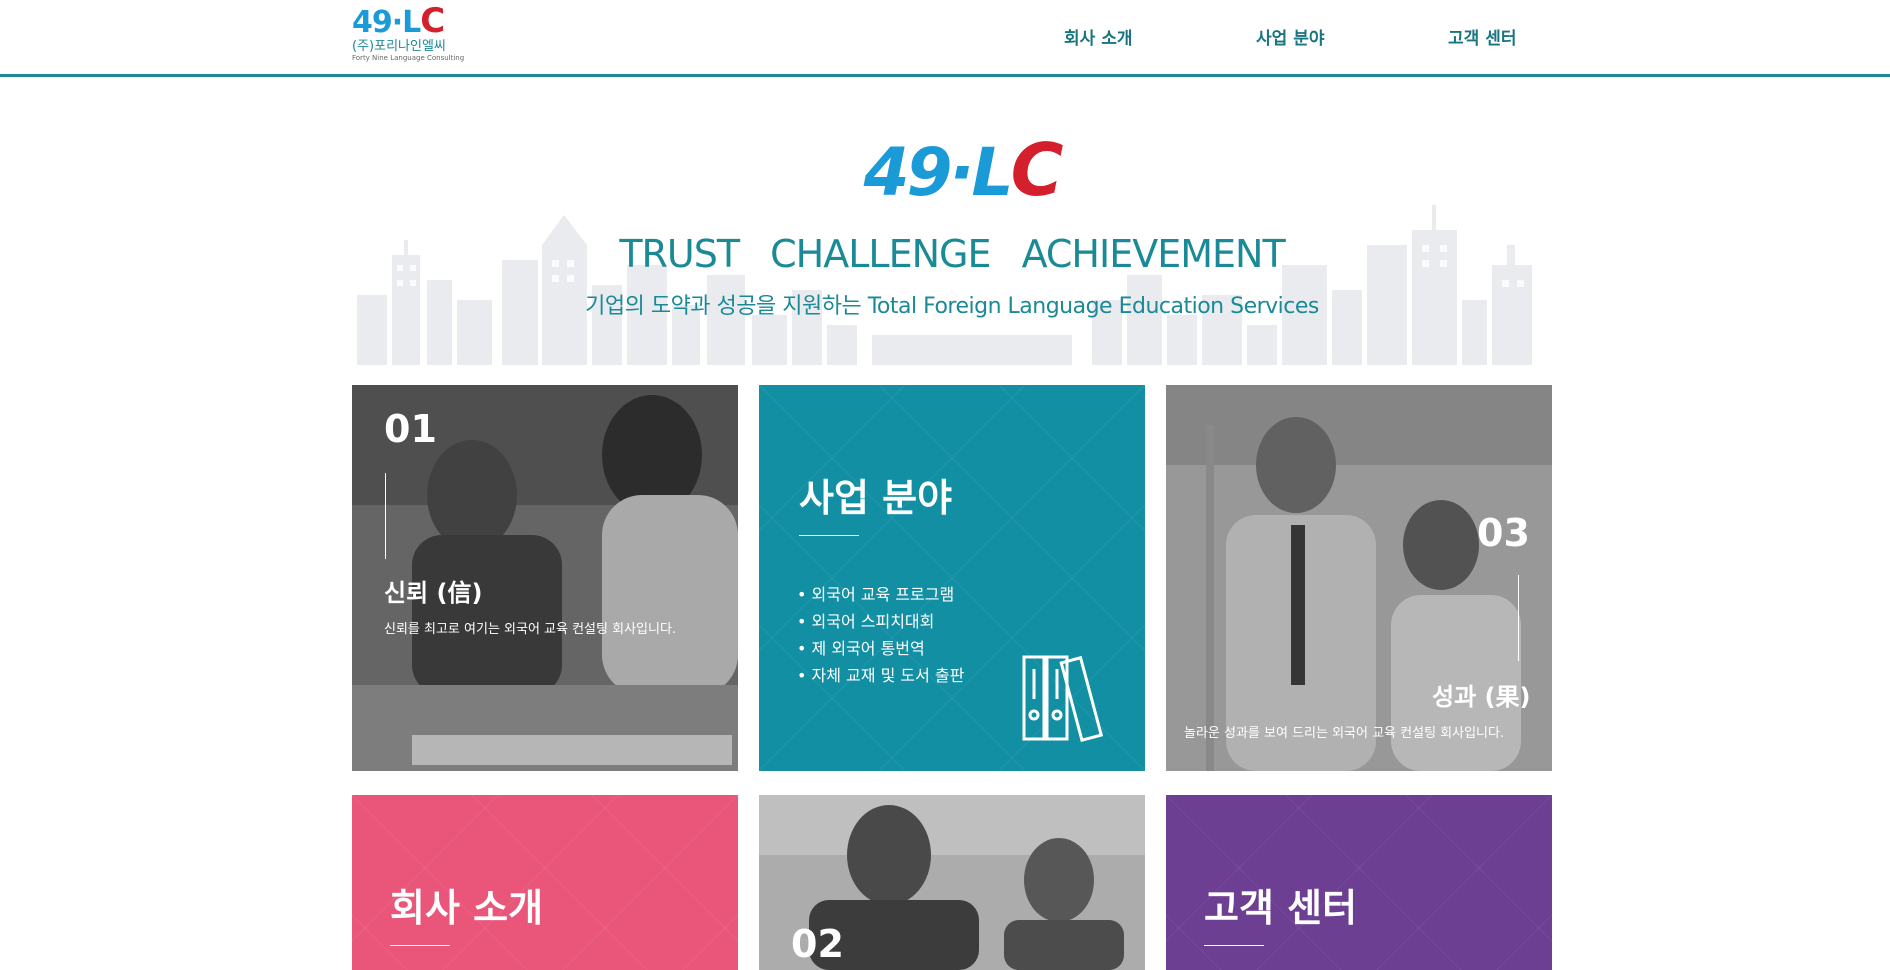 The width and height of the screenshot is (1890, 970). I want to click on city-skyline-illustration, so click(944, 285).